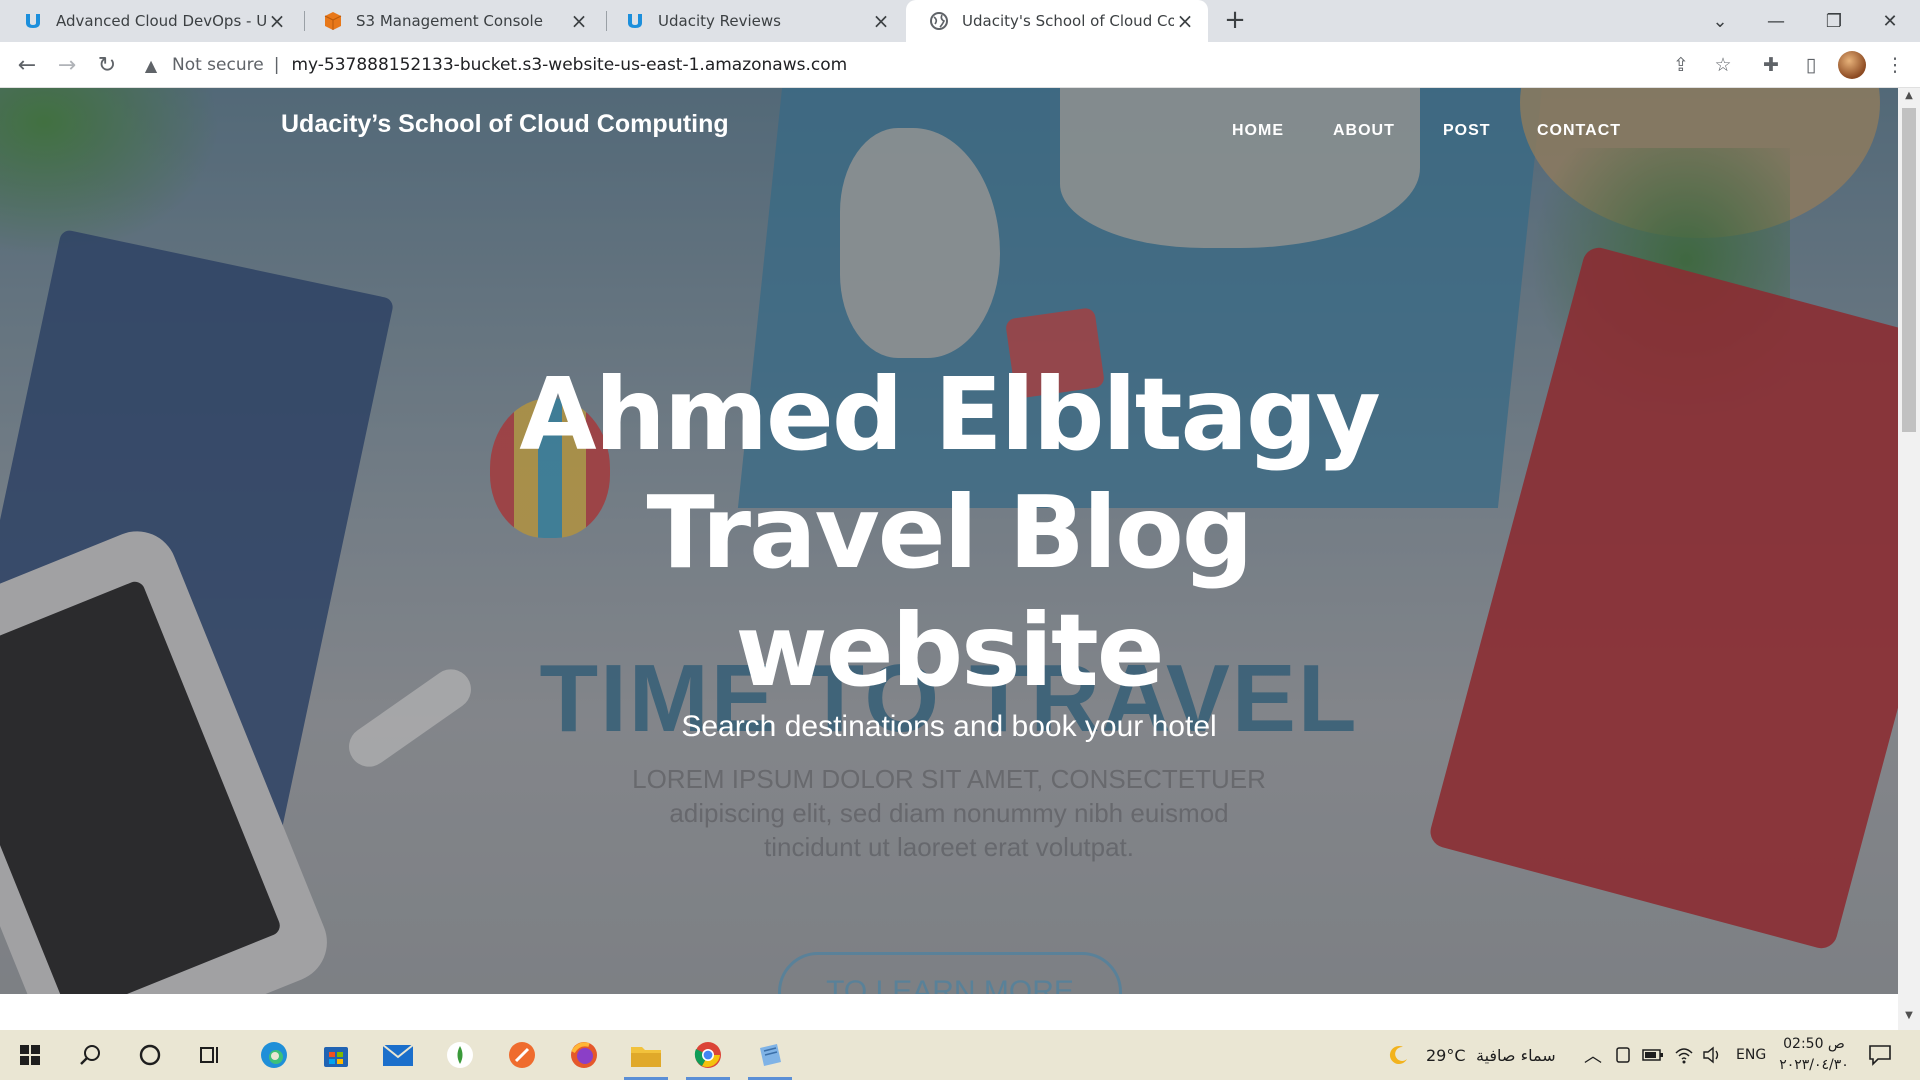 The height and width of the screenshot is (1080, 1920). What do you see at coordinates (1909, 98) in the screenshot?
I see `scroll-up-icon: ▲` at bounding box center [1909, 98].